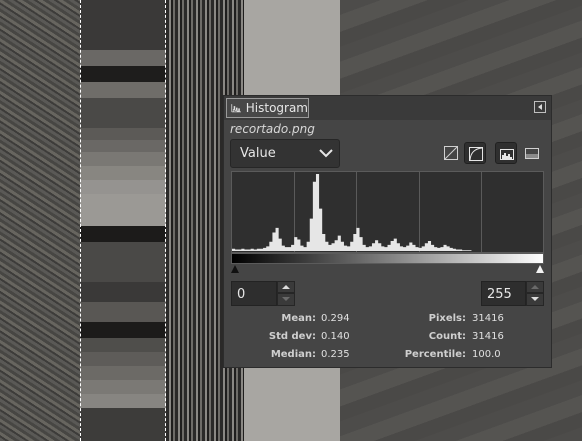 The image size is (582, 441). Describe the element at coordinates (503, 293) in the screenshot. I see `range-high-input: 255` at that location.